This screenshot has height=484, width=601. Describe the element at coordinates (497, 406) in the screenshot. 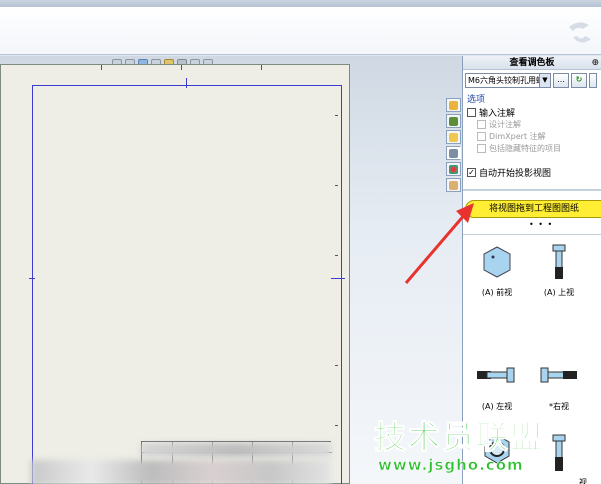

I see `view-label: (A) 左视` at that location.